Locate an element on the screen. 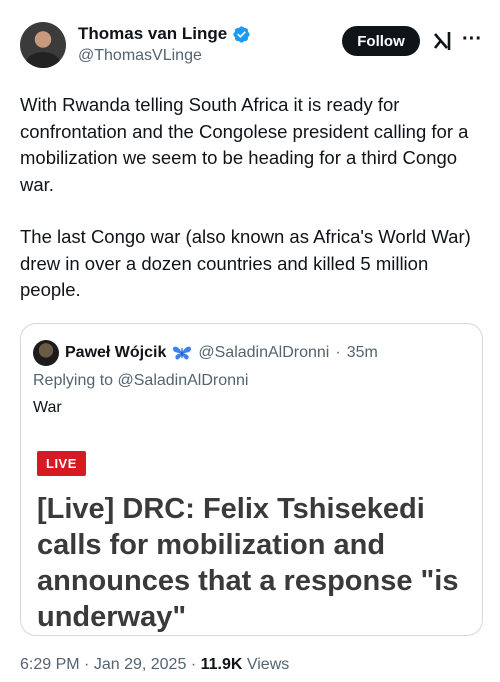 The width and height of the screenshot is (500, 682). views-label: Views is located at coordinates (268, 664).